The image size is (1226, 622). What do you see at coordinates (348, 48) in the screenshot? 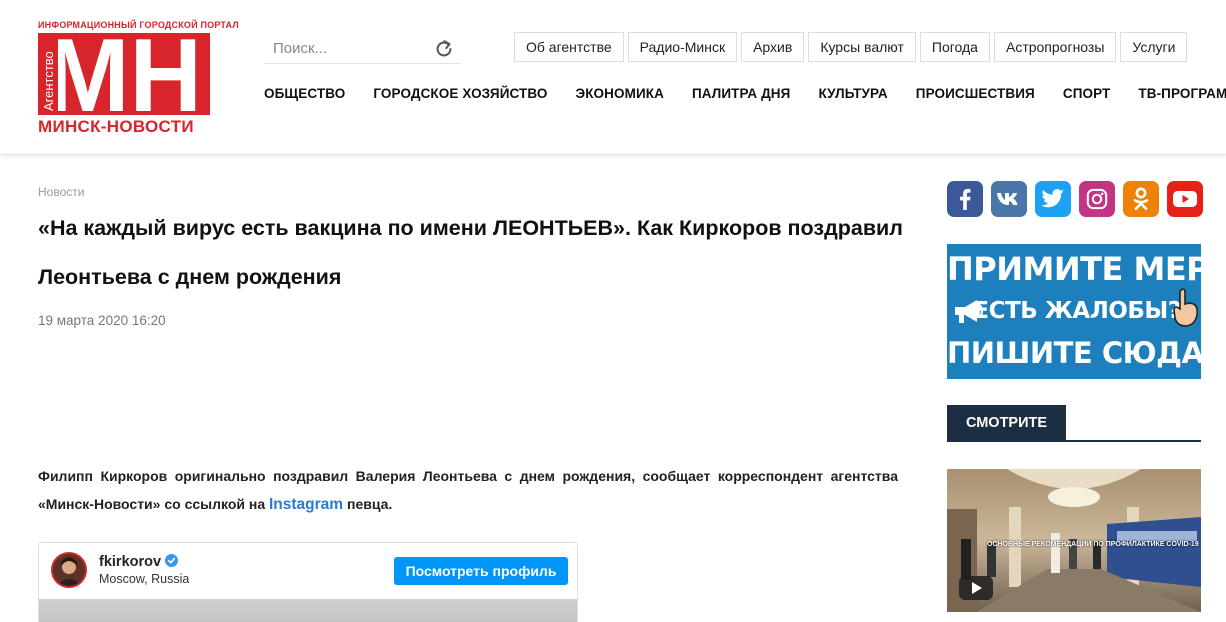
I see `search-input` at bounding box center [348, 48].